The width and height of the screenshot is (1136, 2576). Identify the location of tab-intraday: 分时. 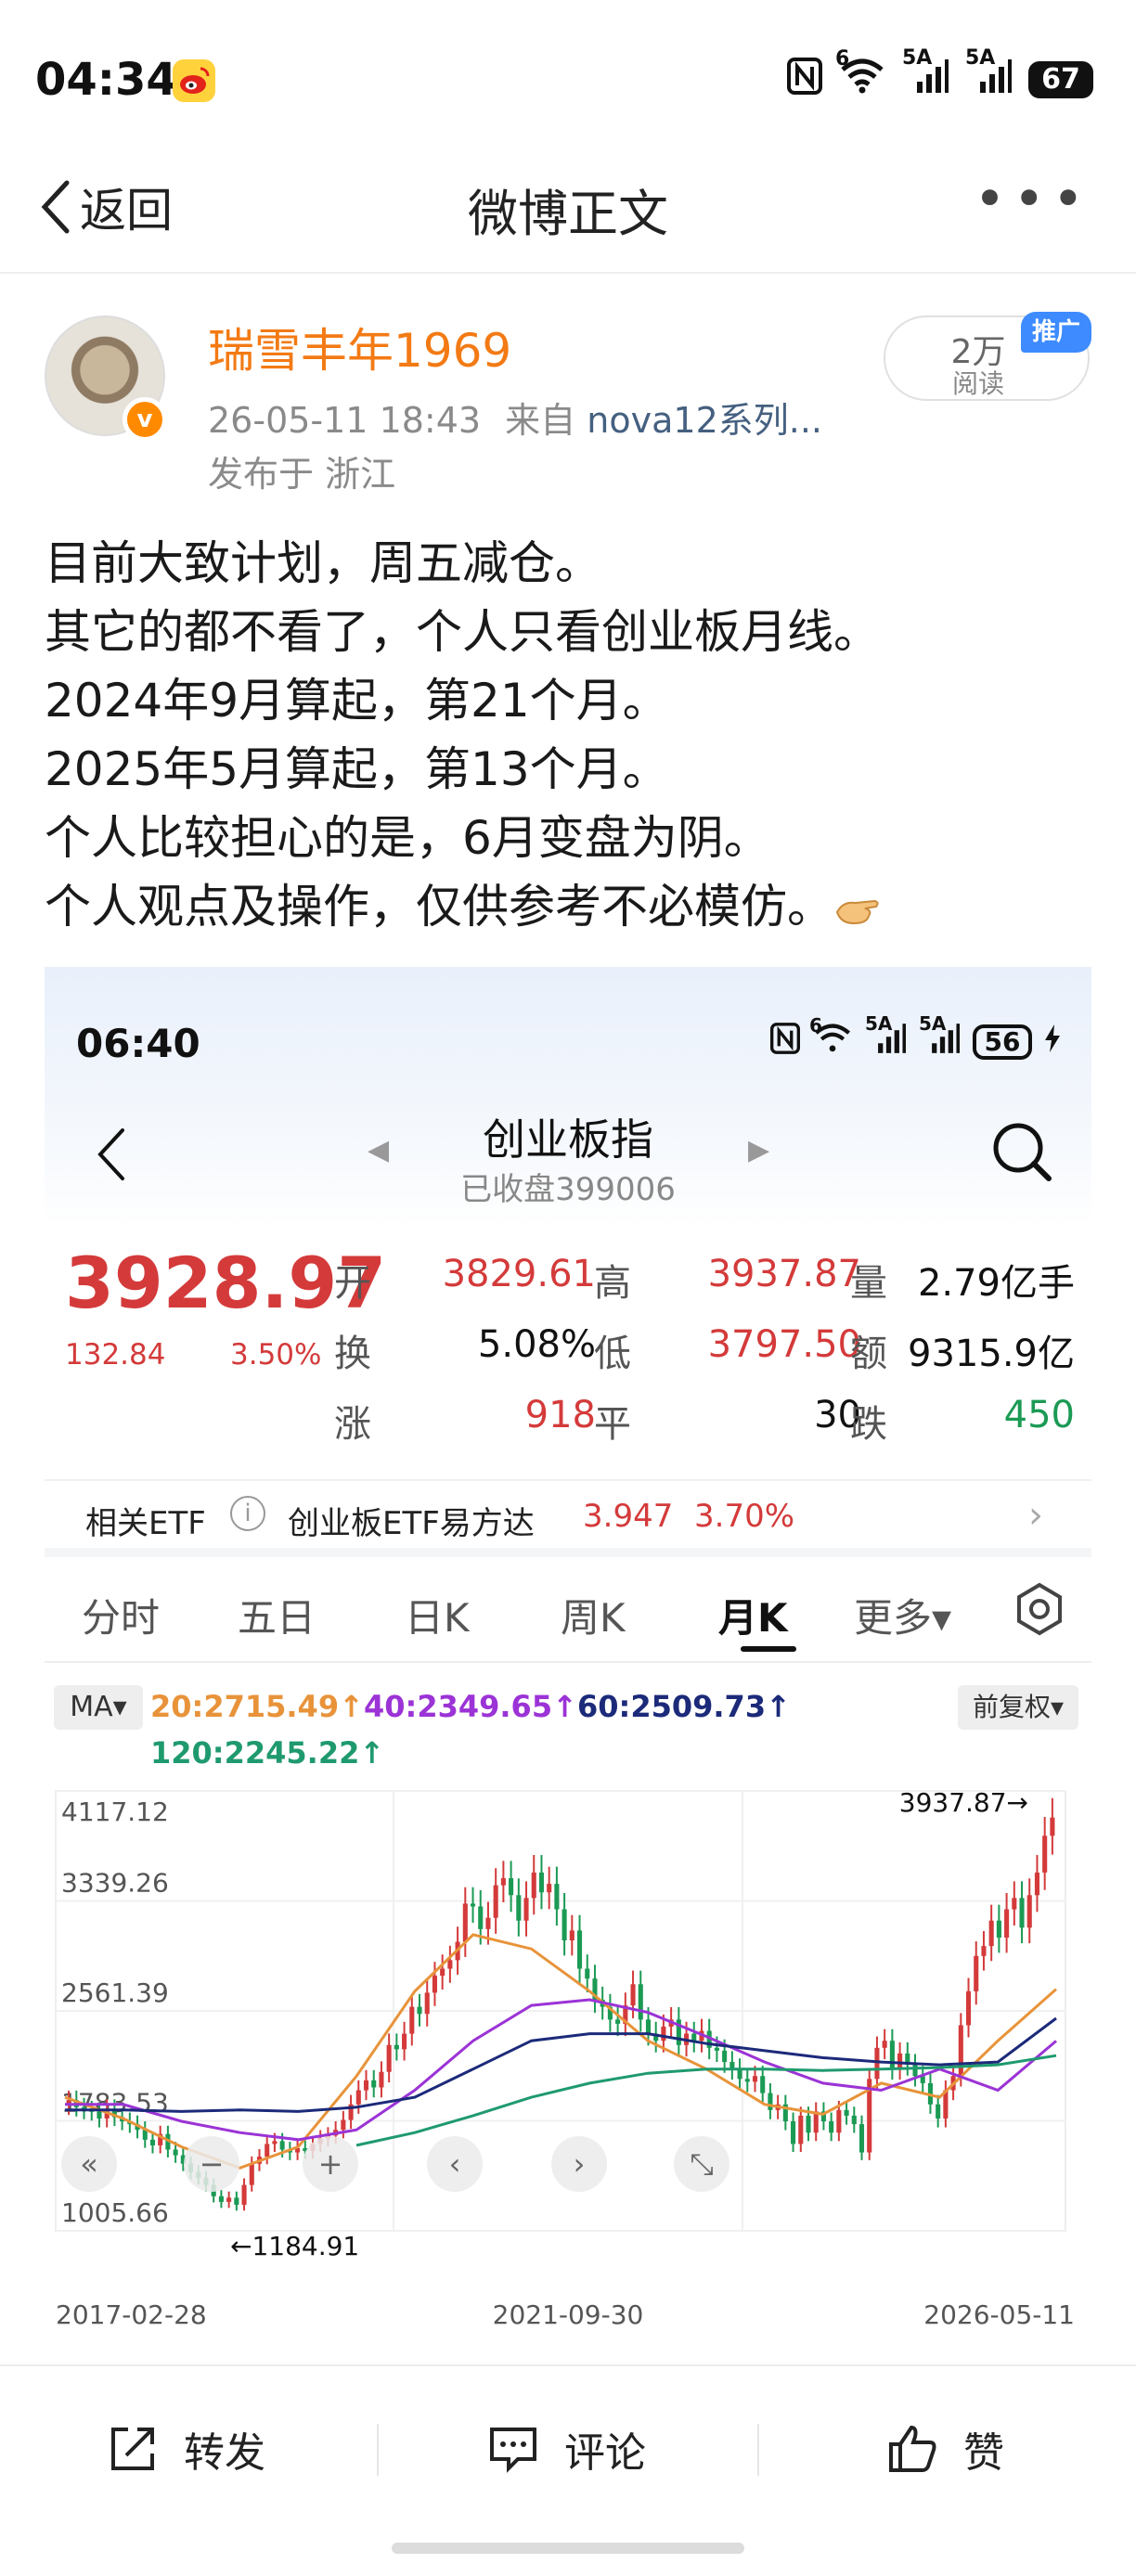
(121, 1615).